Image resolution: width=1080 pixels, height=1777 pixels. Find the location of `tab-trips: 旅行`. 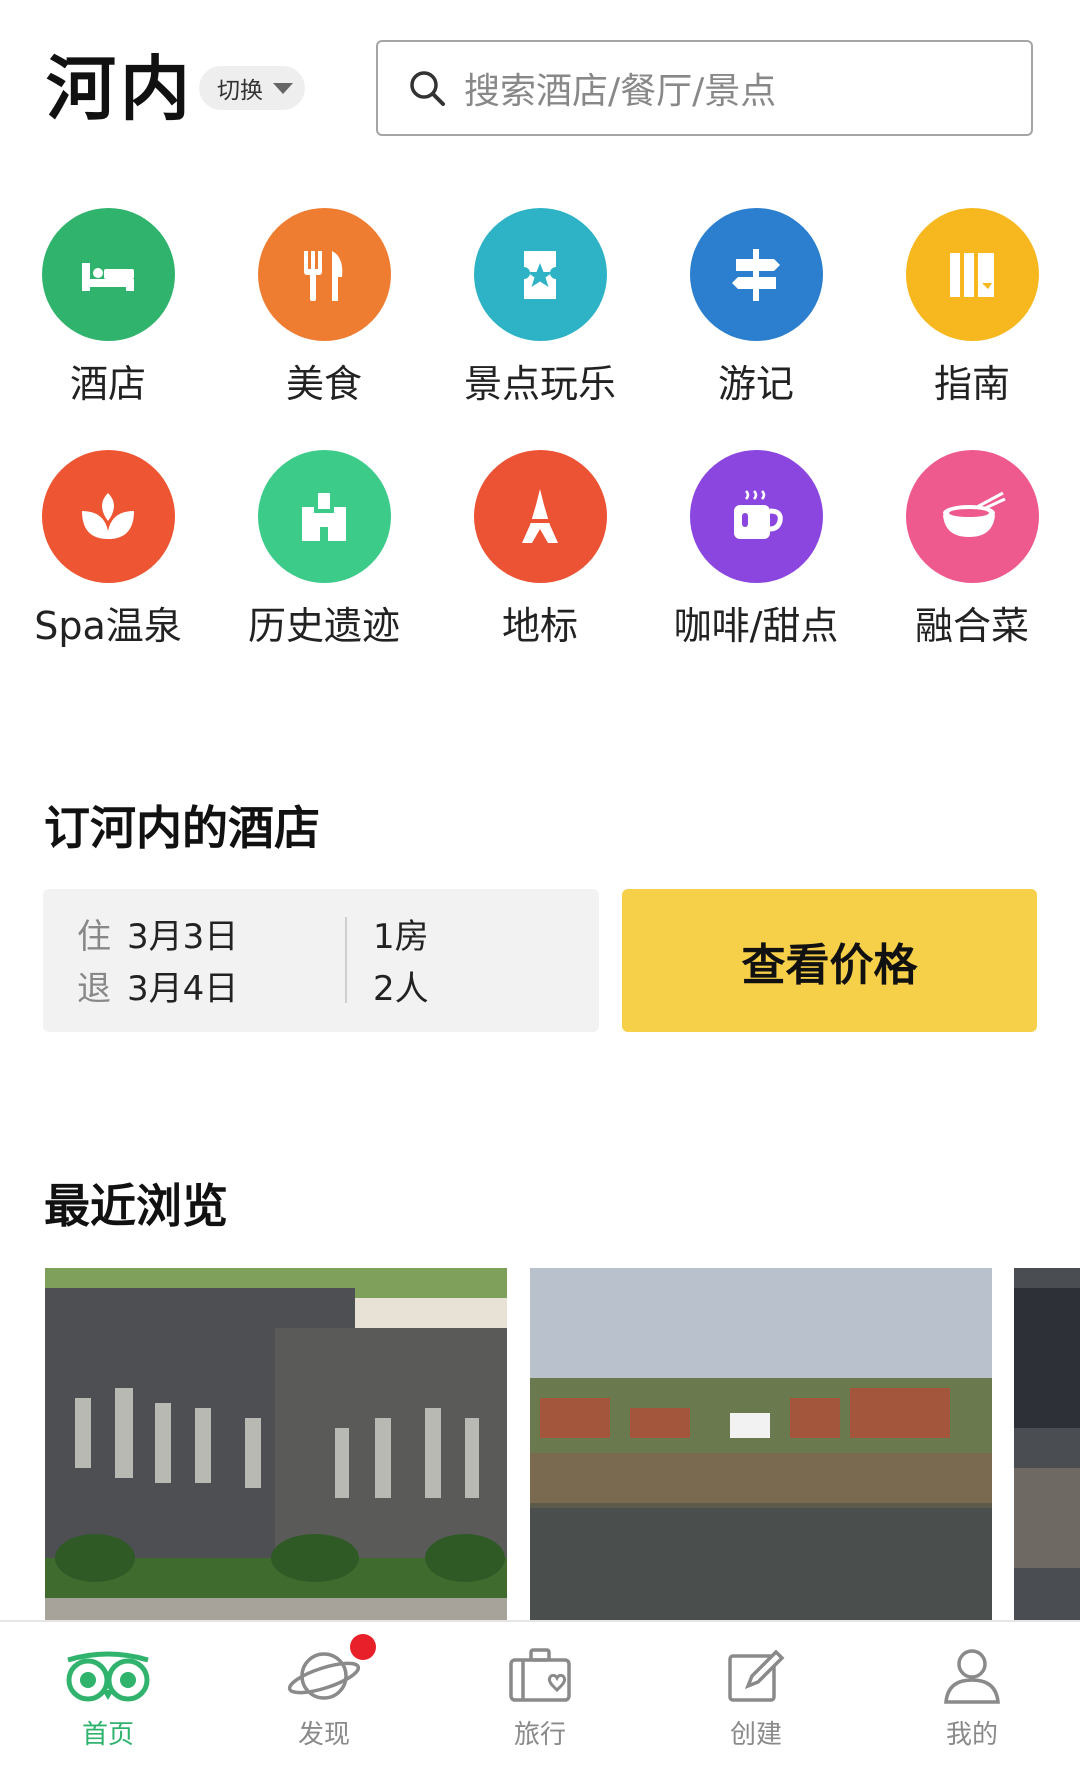

tab-trips: 旅行 is located at coordinates (540, 1699).